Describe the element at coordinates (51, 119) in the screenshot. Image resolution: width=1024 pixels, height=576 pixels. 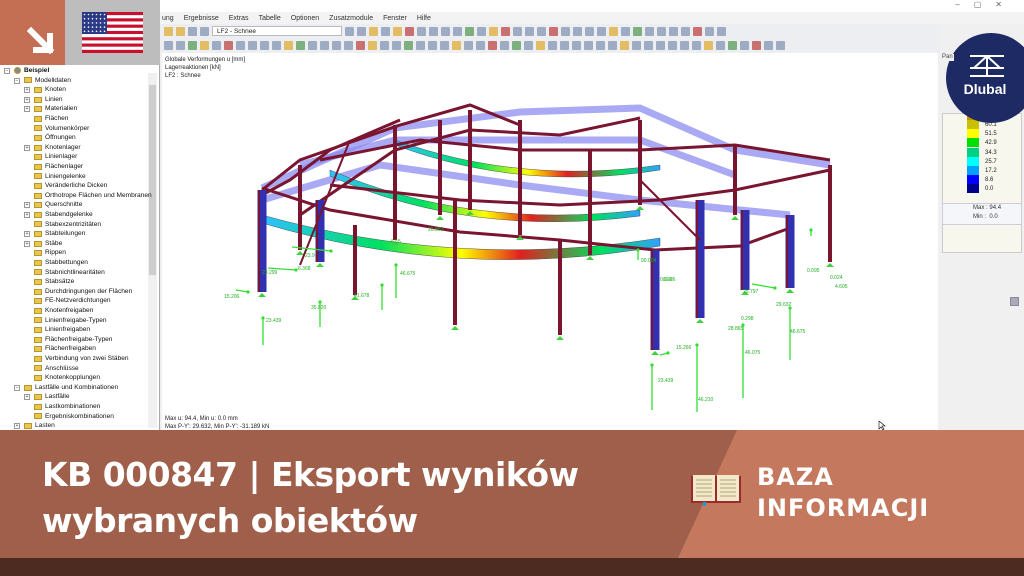
I see `tree-item: Flächen` at that location.